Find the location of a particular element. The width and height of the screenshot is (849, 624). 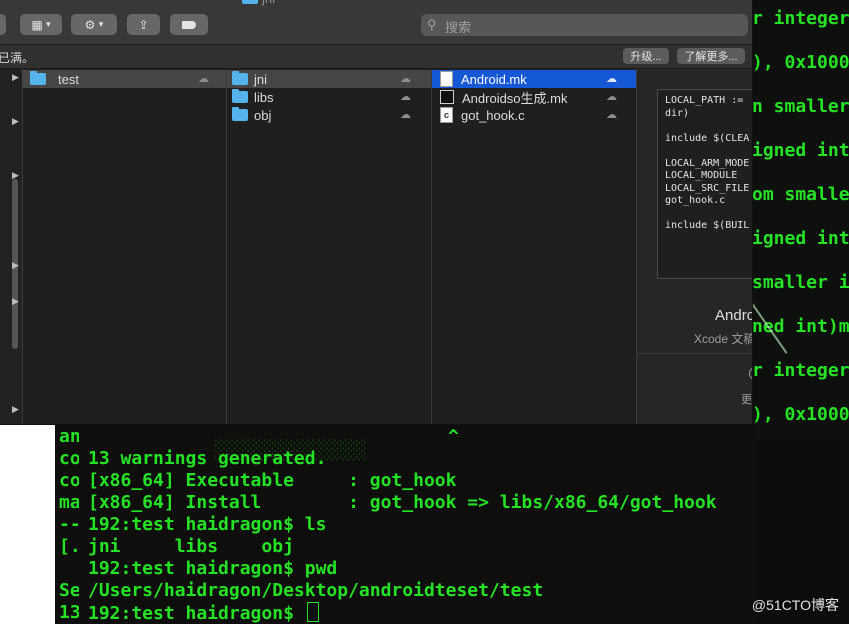

list-item-label: Androidso生成.mk is located at coordinates (515, 98).